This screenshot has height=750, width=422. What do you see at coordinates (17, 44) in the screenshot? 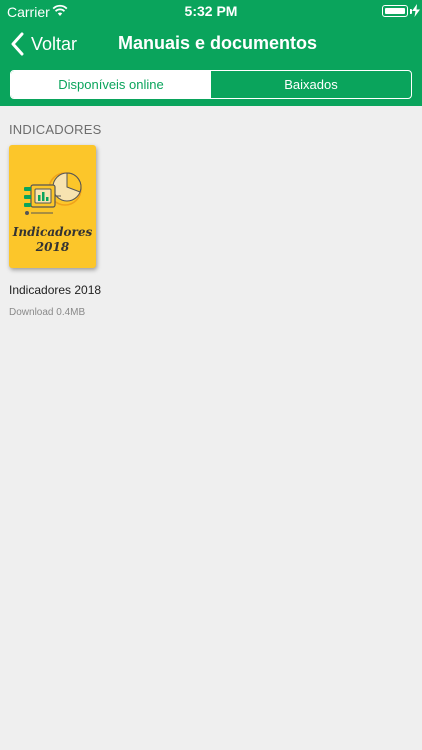
I see `chevron-left-icon` at bounding box center [17, 44].